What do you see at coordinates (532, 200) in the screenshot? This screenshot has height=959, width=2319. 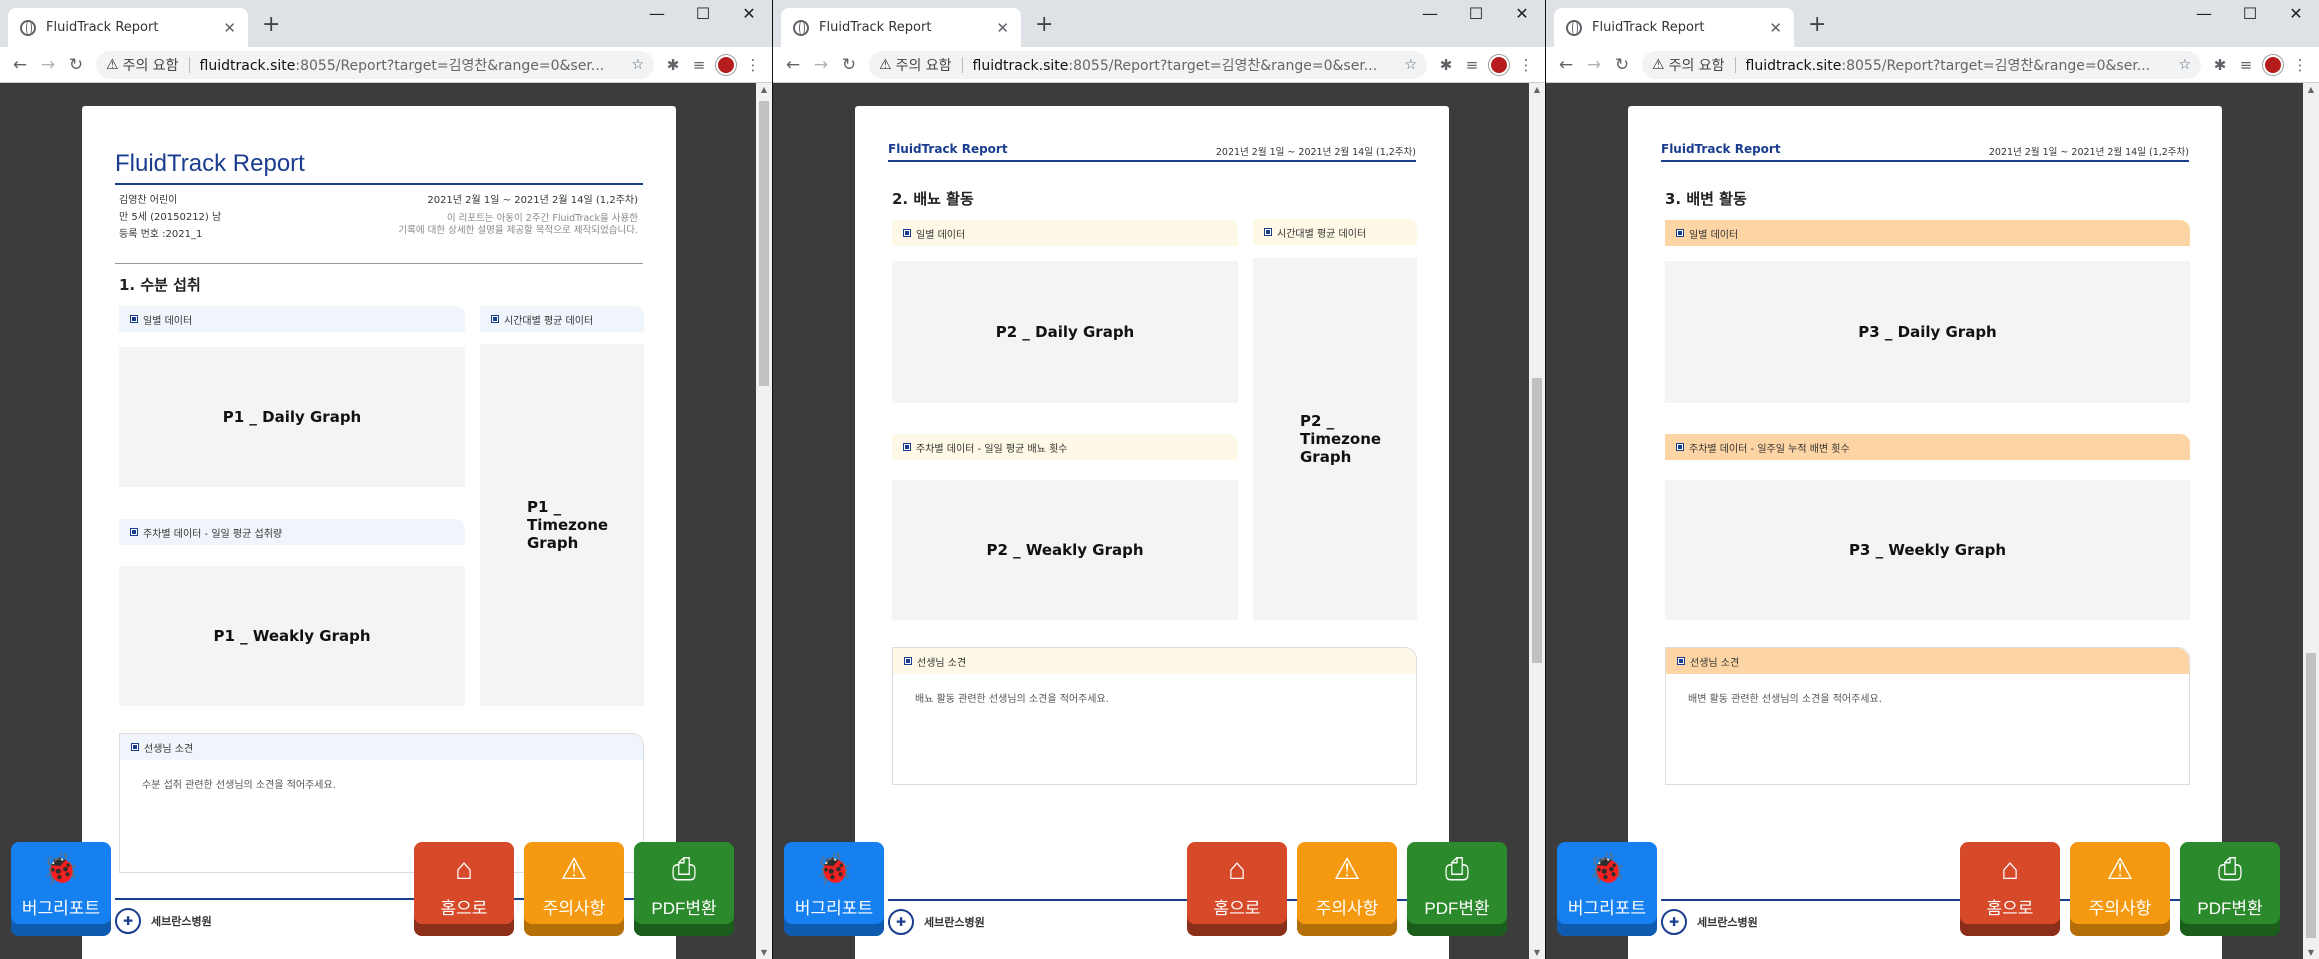 I see `date-range: 2021년 2월 1일 ~ 2021년 2월 14일 (1,2주차)` at bounding box center [532, 200].